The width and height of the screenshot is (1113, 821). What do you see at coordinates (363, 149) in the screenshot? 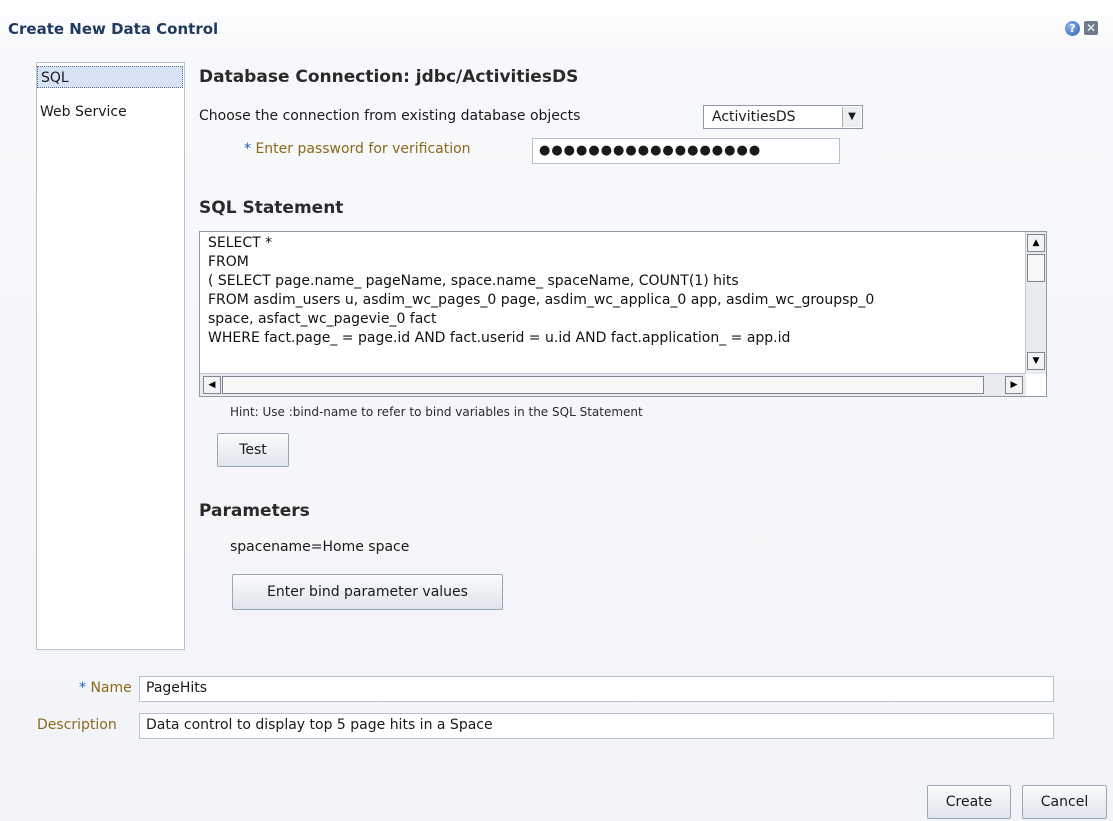
I see `password-label-text: Enter password for verification` at bounding box center [363, 149].